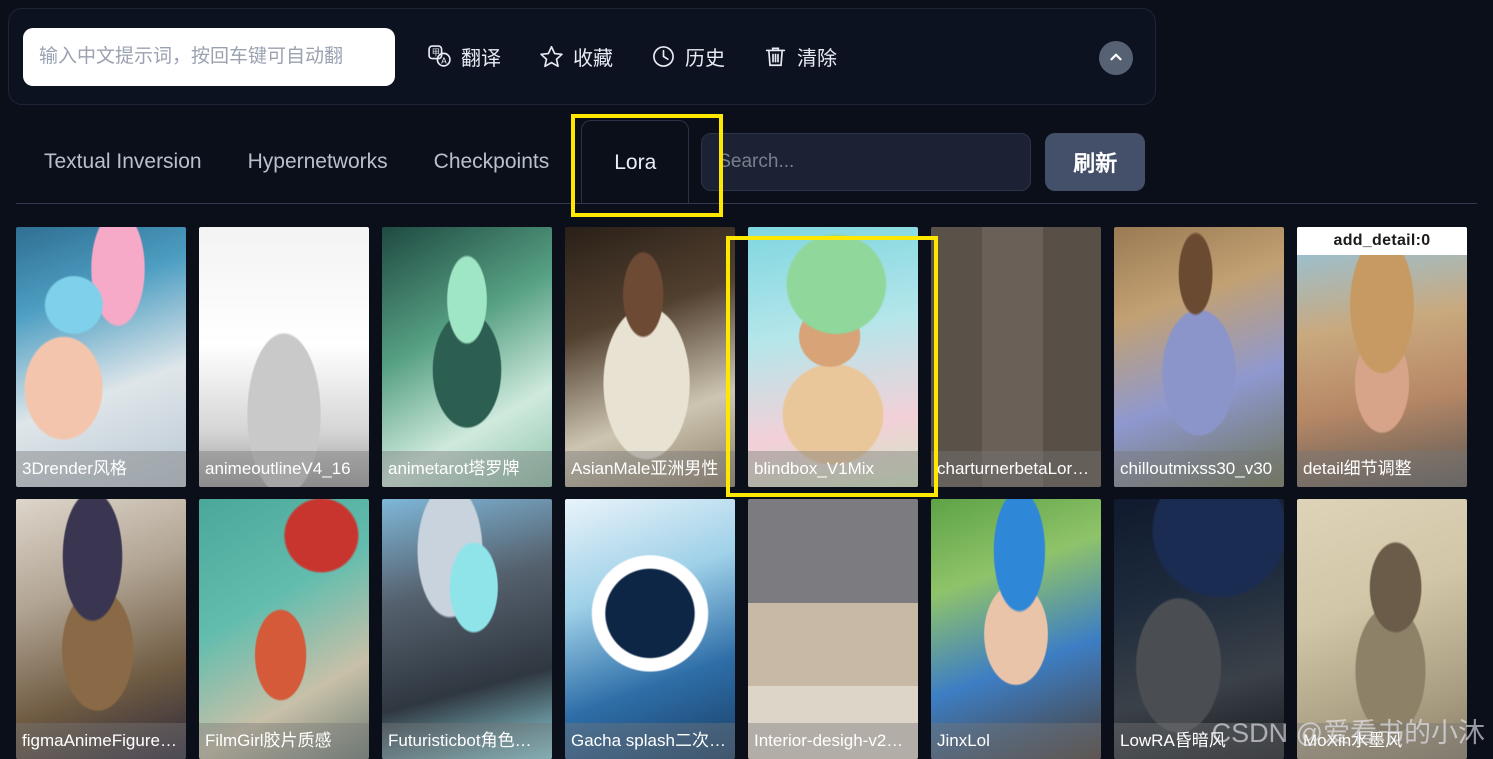 This screenshot has height=759, width=1493. I want to click on lora-card: AsianMale亚洲男性, so click(650, 357).